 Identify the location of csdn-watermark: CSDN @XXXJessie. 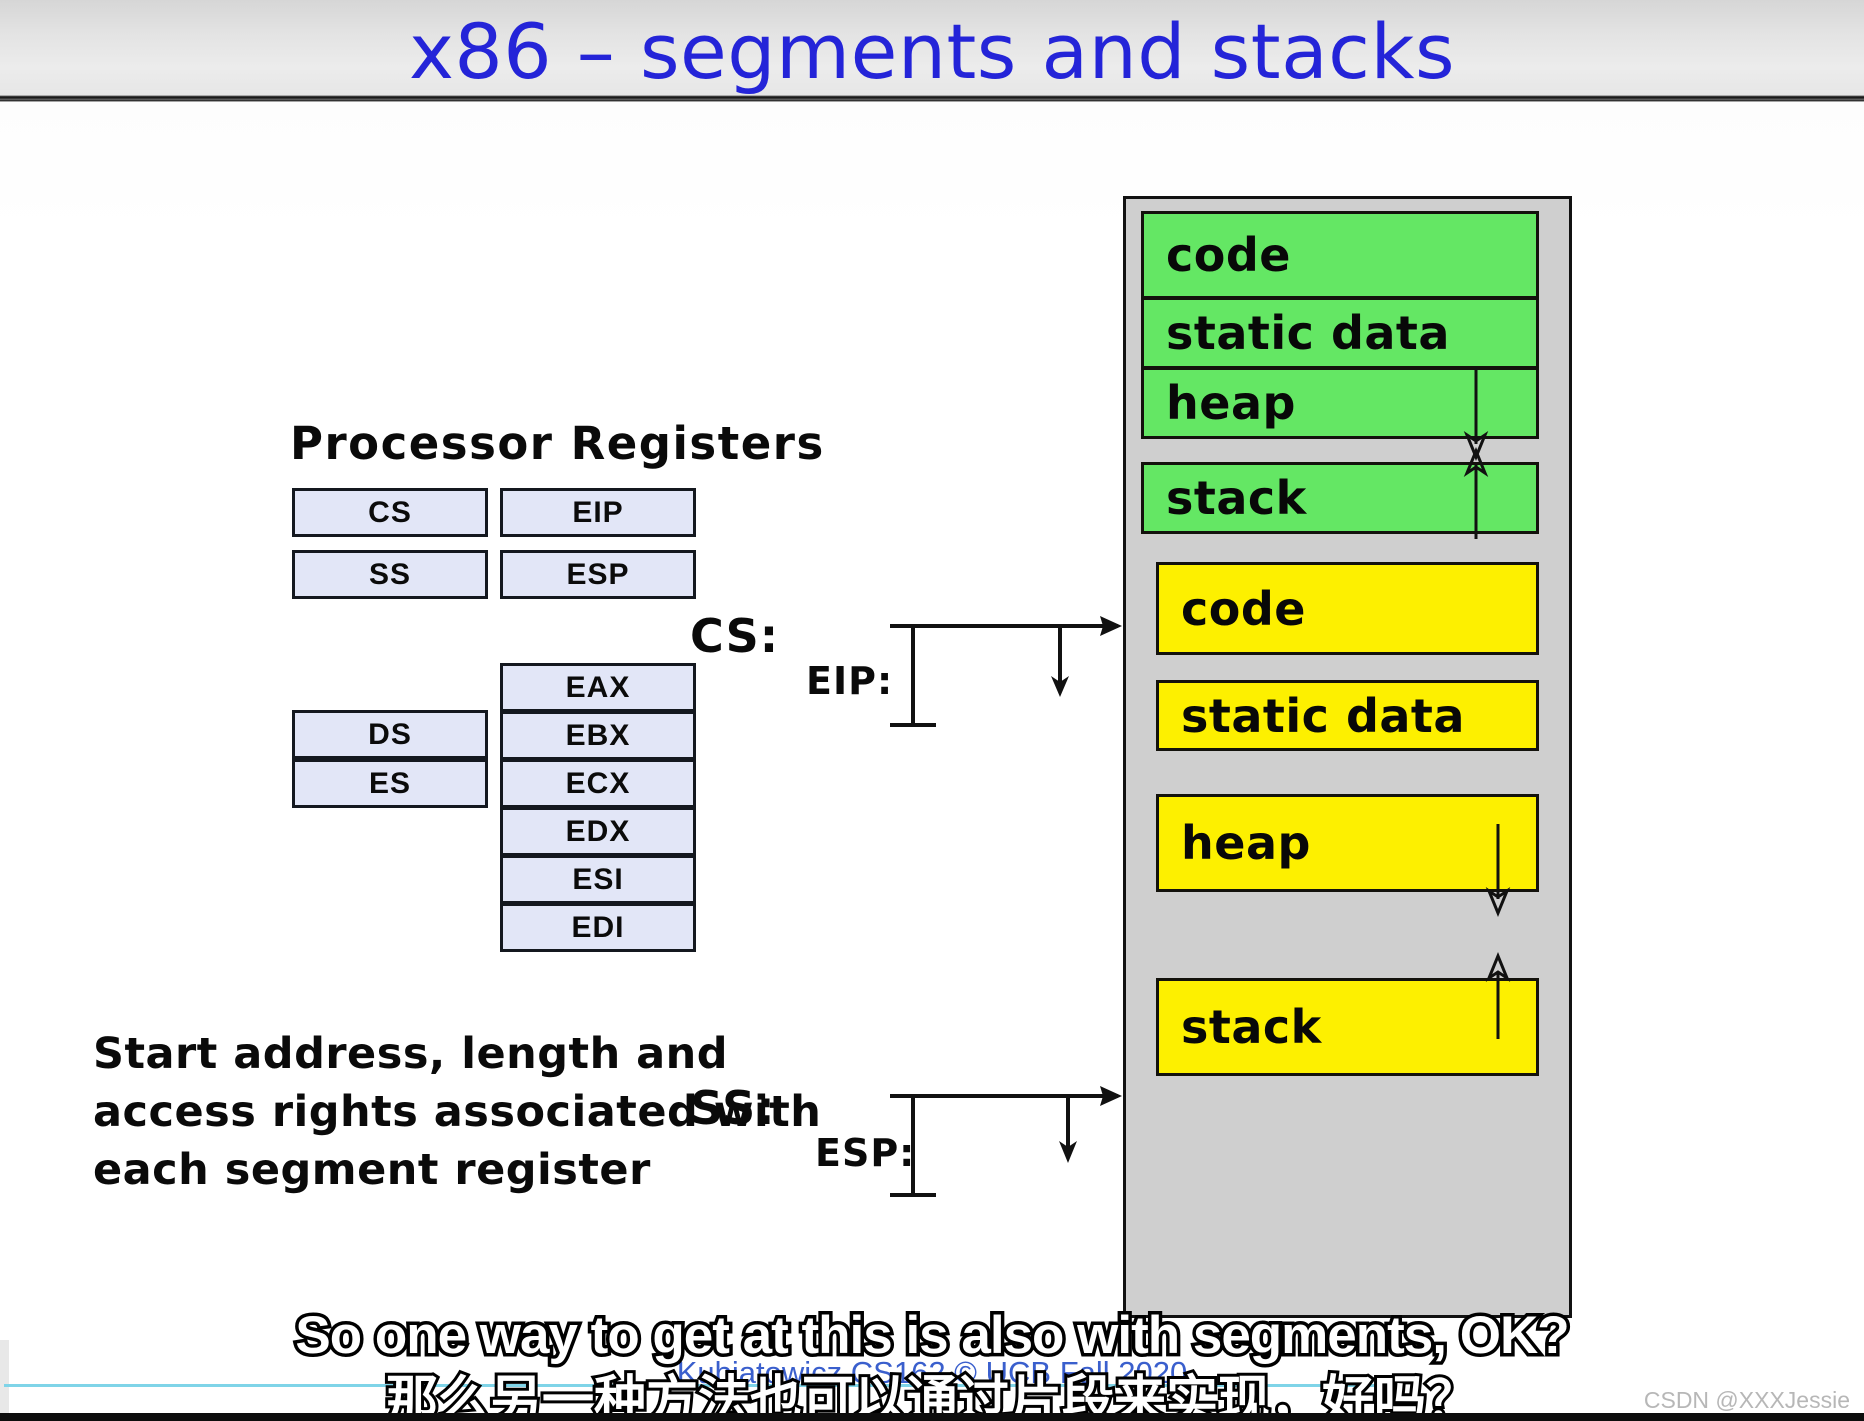
(1746, 1400).